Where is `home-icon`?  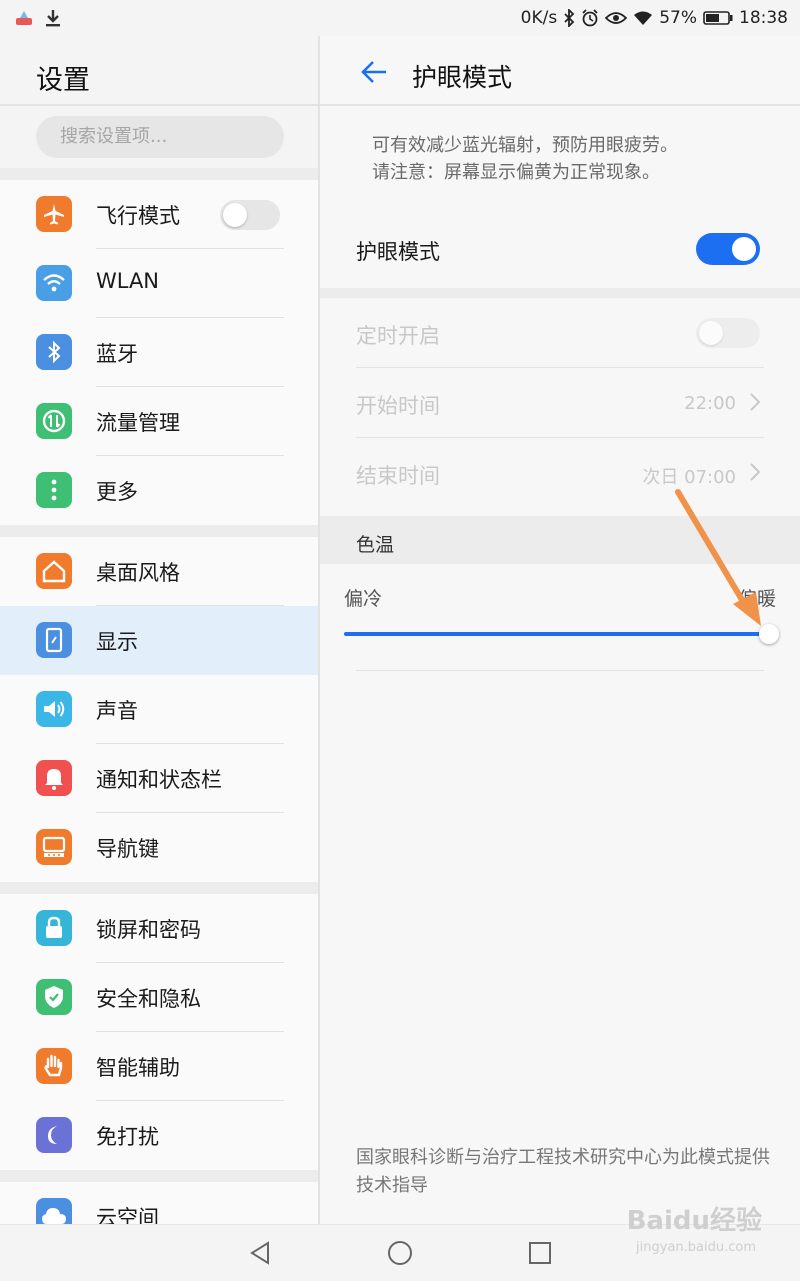
home-icon is located at coordinates (54, 571).